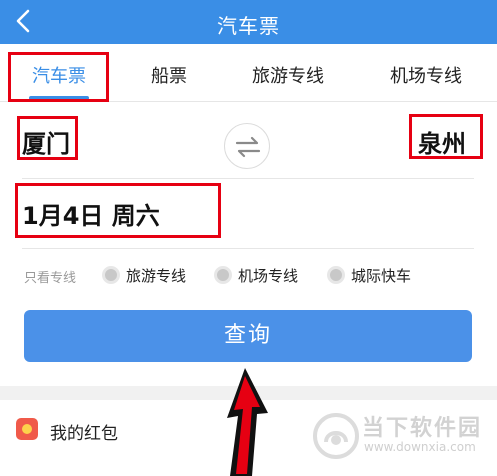  What do you see at coordinates (156, 276) in the screenshot?
I see `radio-label: 旅游专线` at bounding box center [156, 276].